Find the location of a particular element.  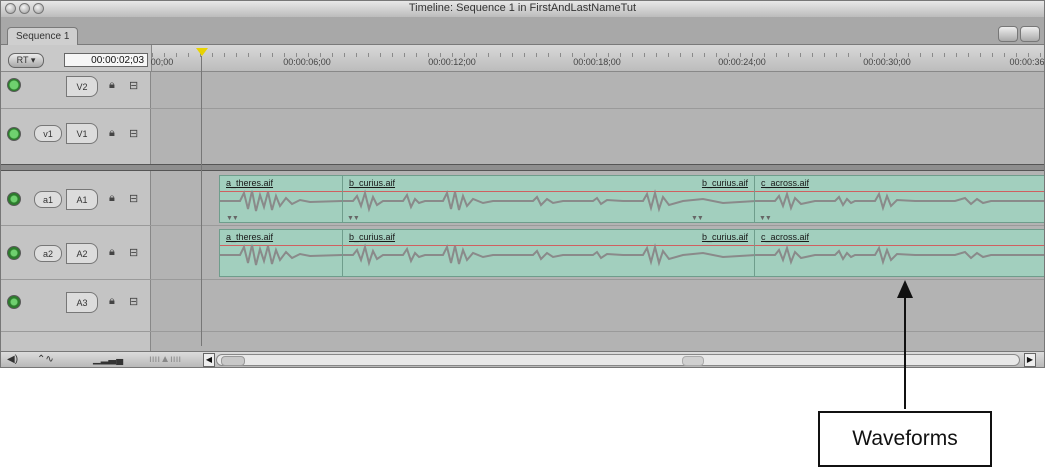

scroll-right-button: ▶ is located at coordinates (1030, 360).